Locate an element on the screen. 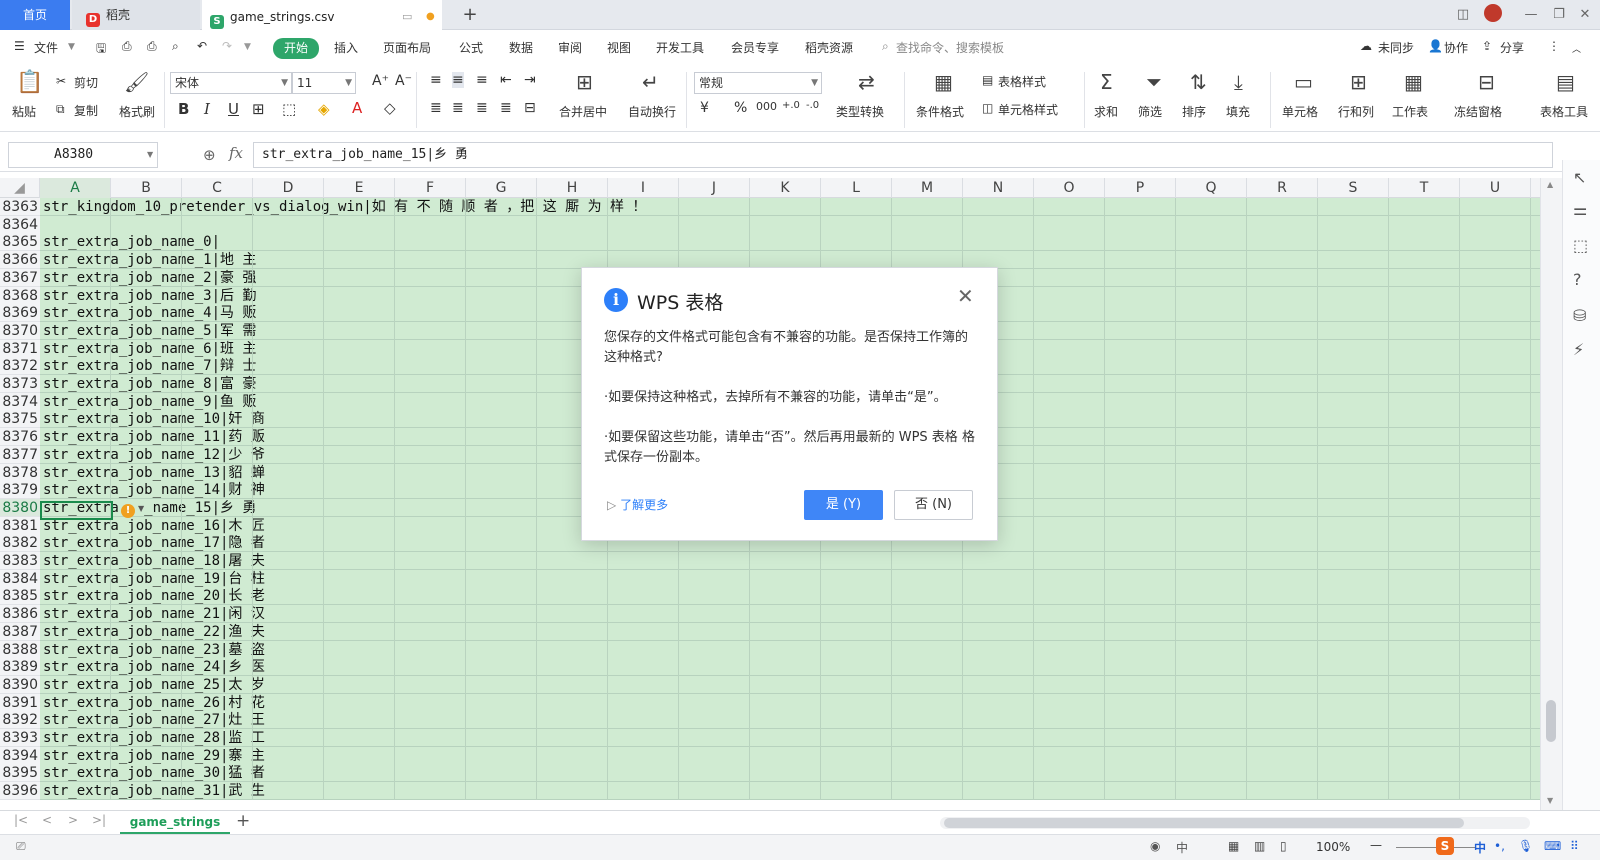 The image size is (1600, 860). menu-data: 数据 is located at coordinates (521, 47).